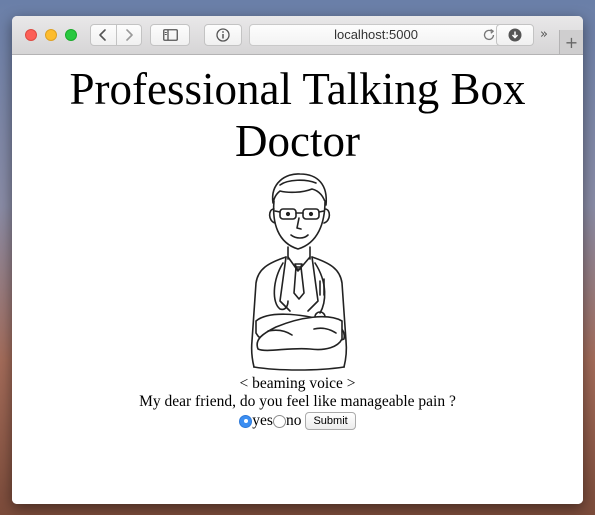 The image size is (595, 515). Describe the element at coordinates (51, 35) in the screenshot. I see `minimize-window-button` at that location.